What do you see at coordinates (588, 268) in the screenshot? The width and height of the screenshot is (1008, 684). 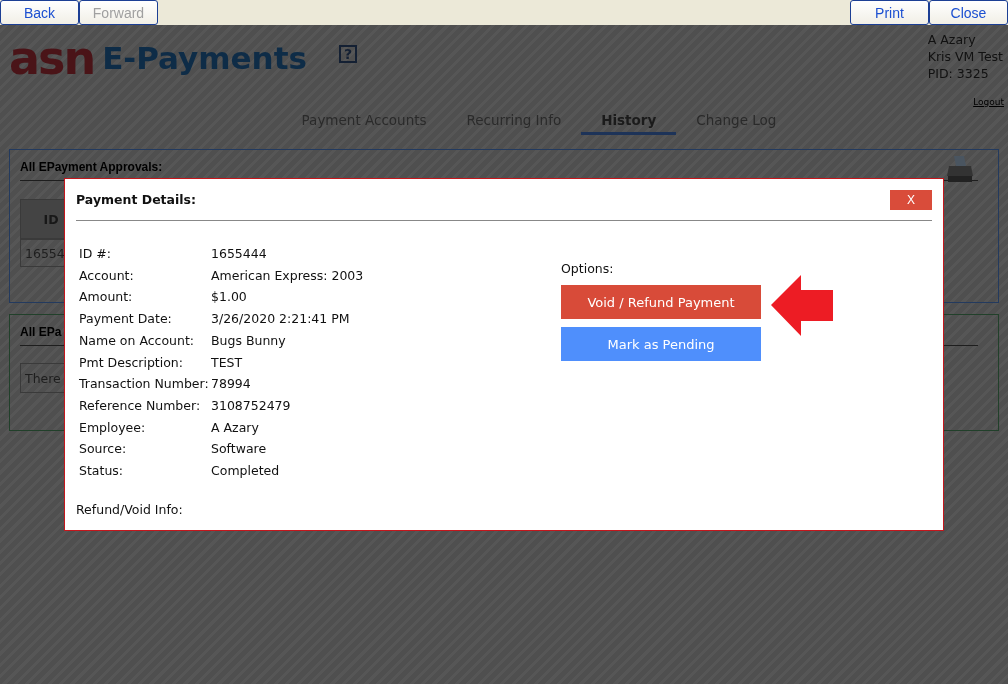 I see `options-label: Options:` at bounding box center [588, 268].